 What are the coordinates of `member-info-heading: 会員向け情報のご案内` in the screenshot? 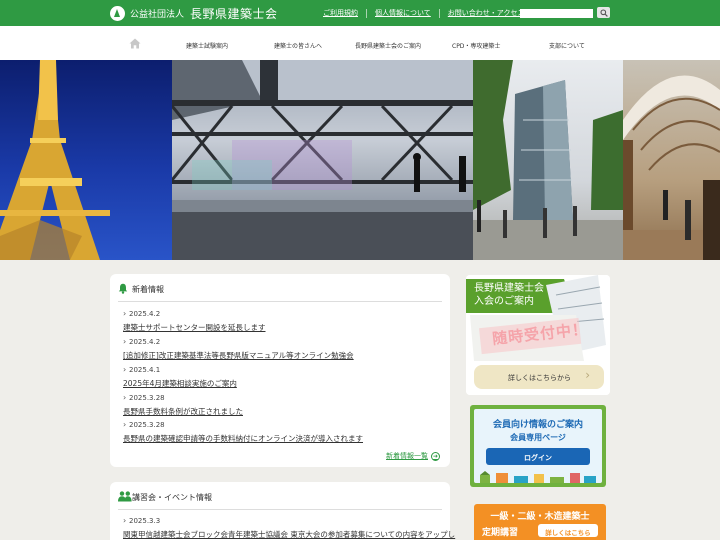 It's located at (537, 425).